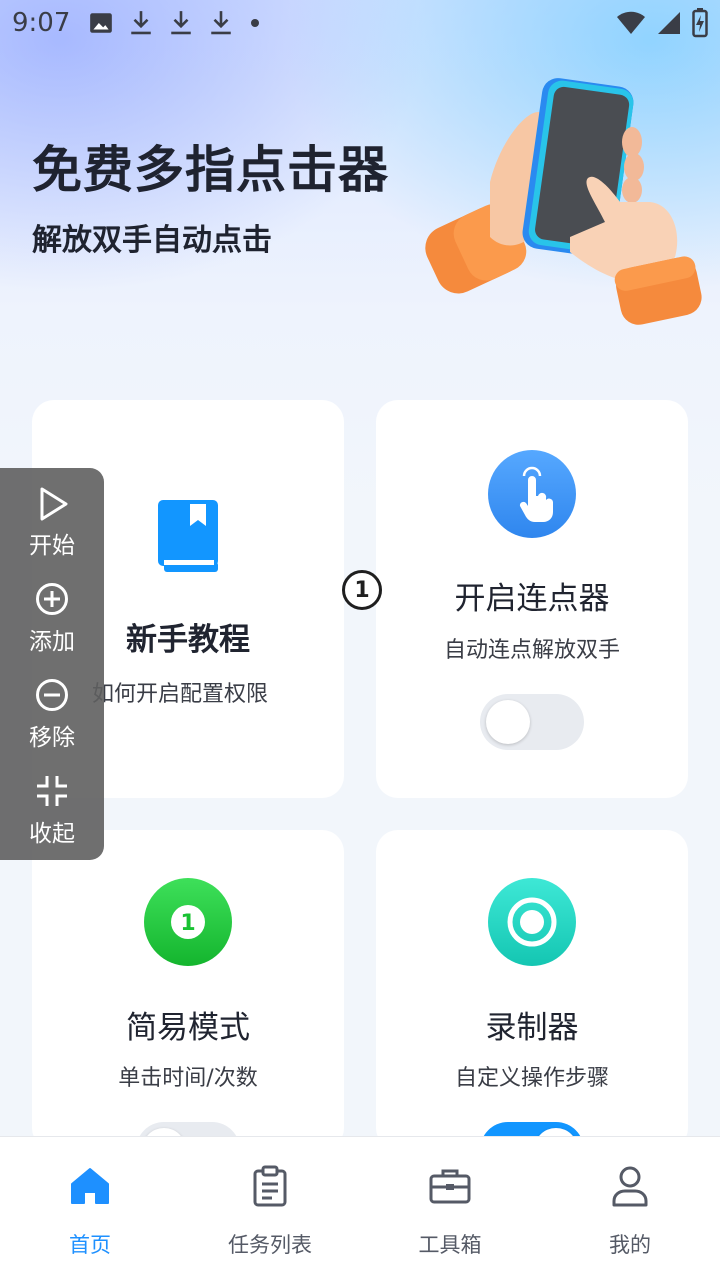  I want to click on remove-circle-icon, so click(52, 695).